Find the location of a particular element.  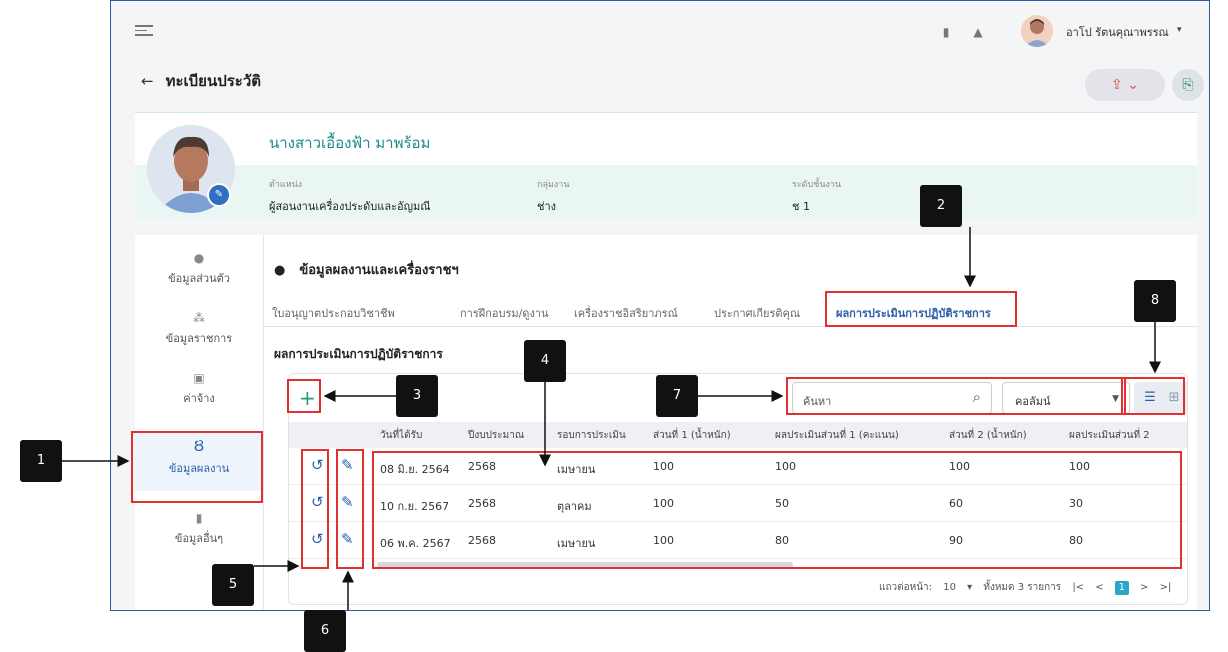

tab-license: ใบอนุญาตประกอบวิชาชีพ is located at coordinates (333, 313).